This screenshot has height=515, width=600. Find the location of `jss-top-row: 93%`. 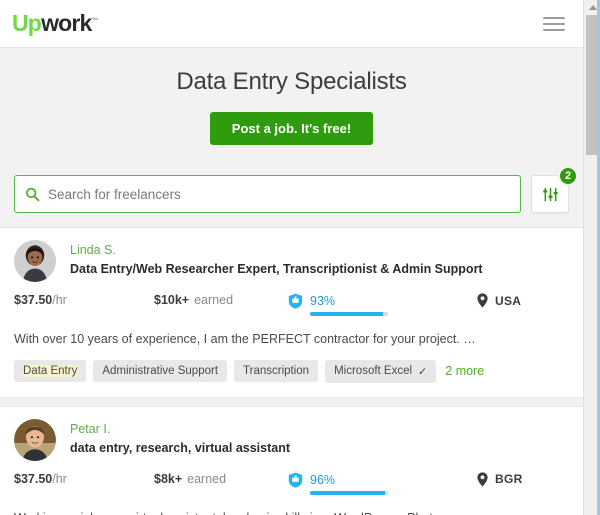

jss-top-row: 93% is located at coordinates (382, 301).